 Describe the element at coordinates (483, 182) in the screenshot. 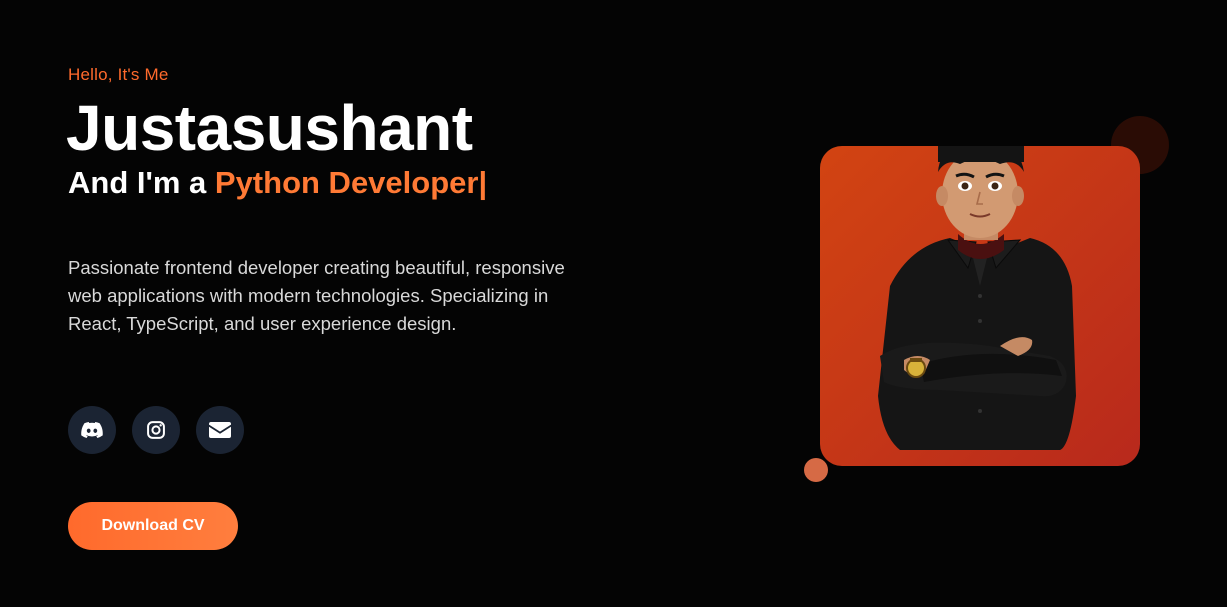

I see `typing-cursor: |` at that location.